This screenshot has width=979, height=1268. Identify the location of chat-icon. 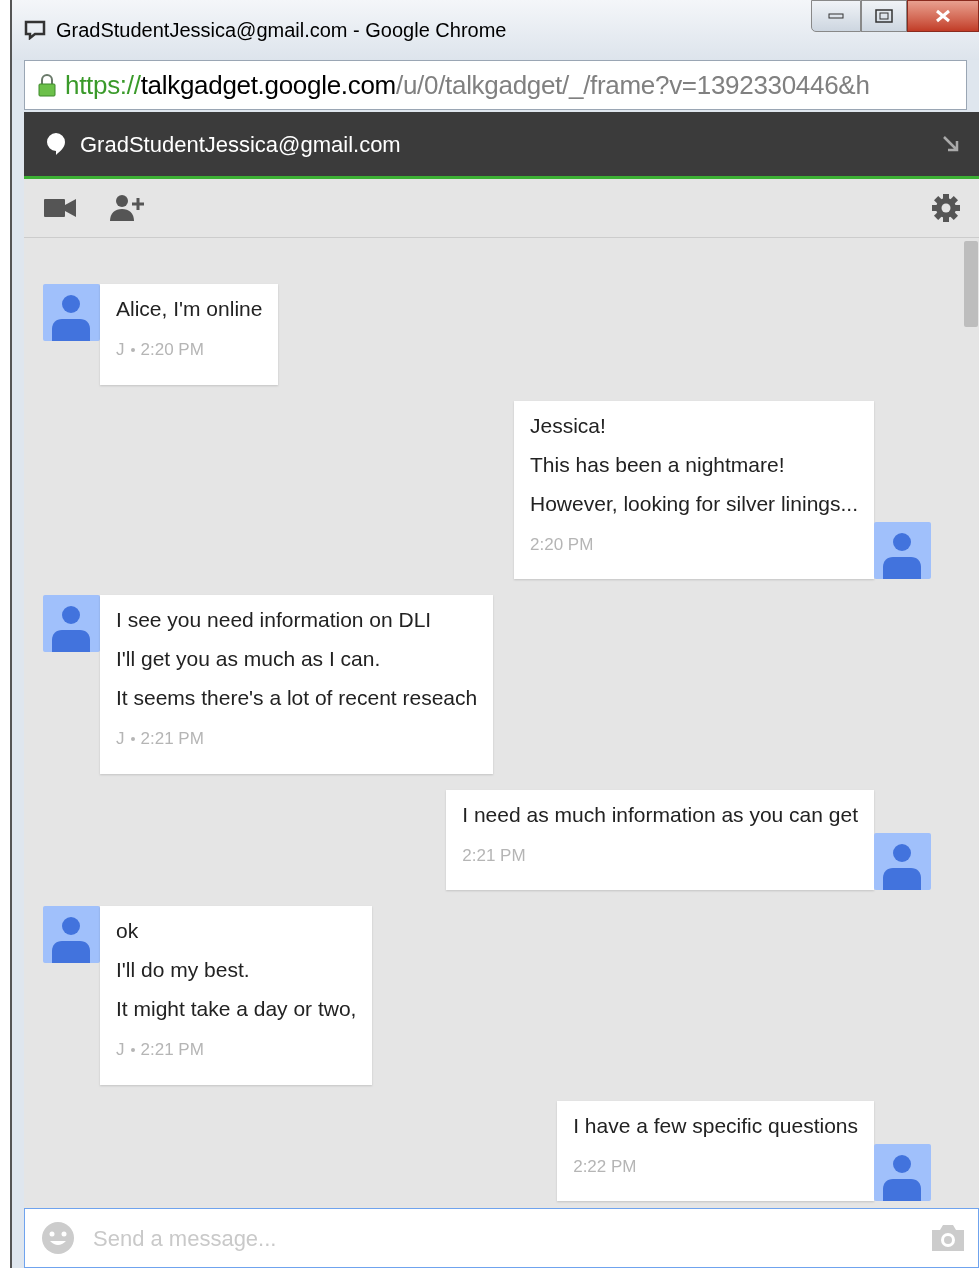
(35, 30).